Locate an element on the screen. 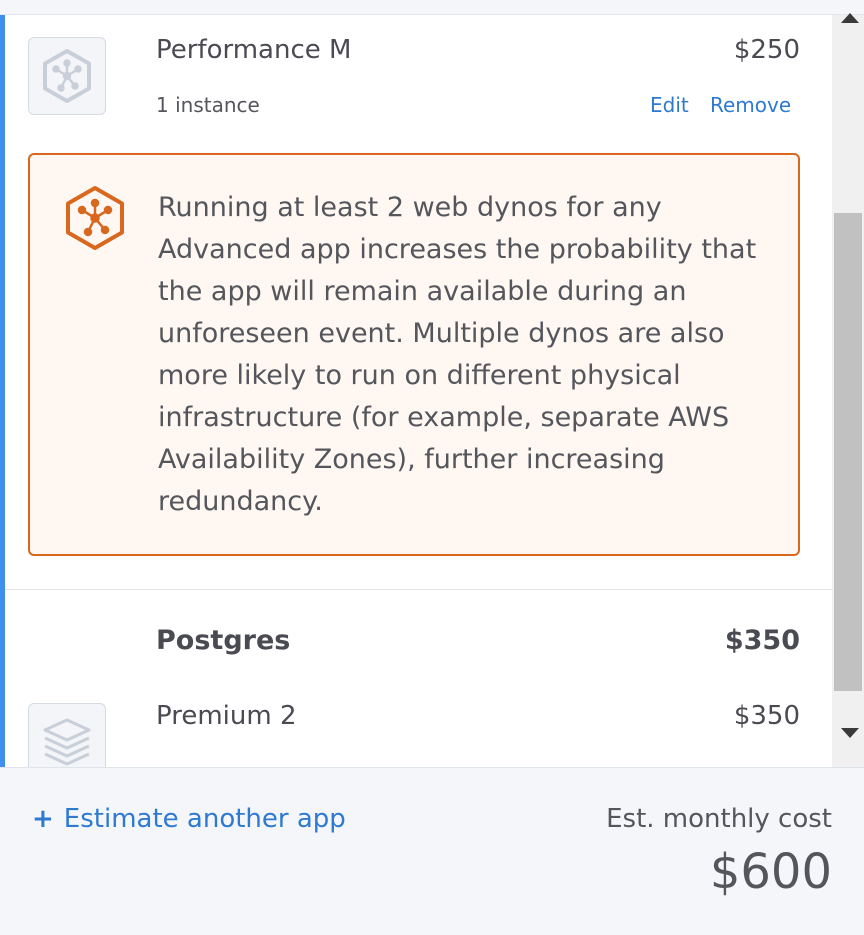 The height and width of the screenshot is (935, 864). top-band is located at coordinates (432, 7).